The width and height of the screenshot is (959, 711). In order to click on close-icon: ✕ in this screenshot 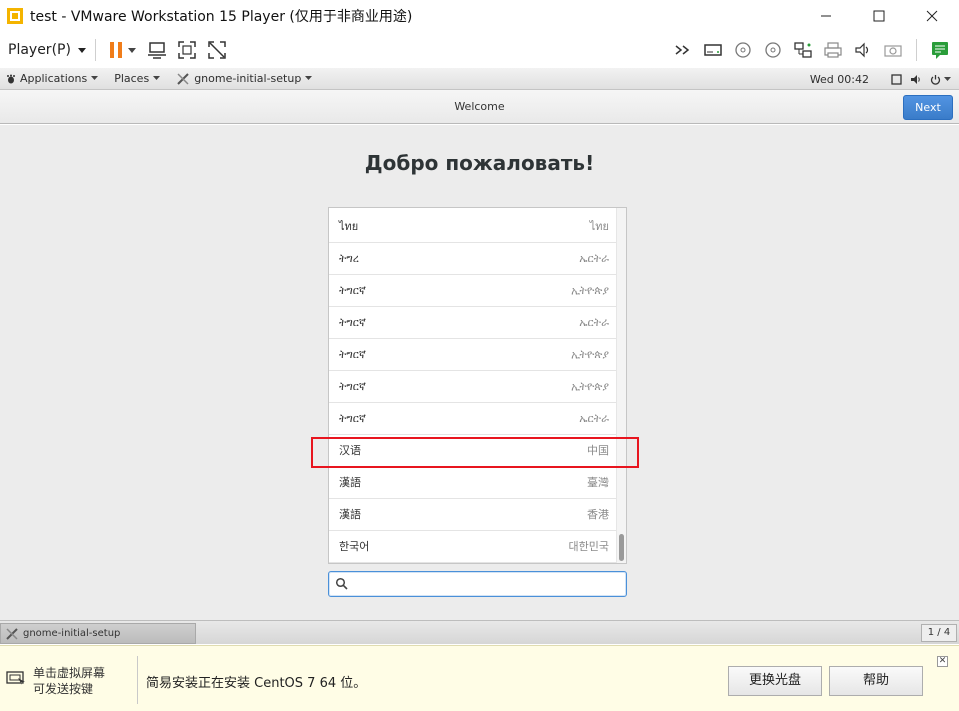, I will do `click(942, 661)`.